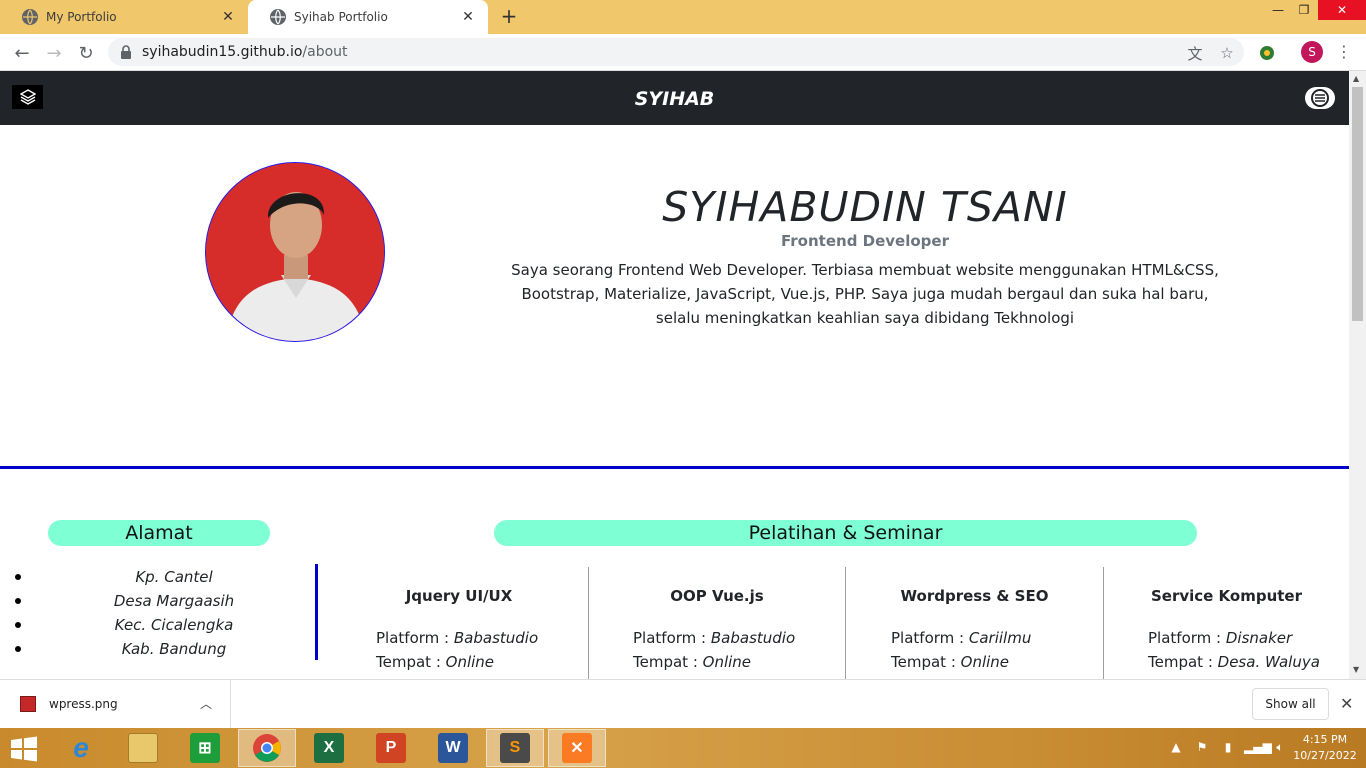  I want to click on scroll-up-icon: ▲, so click(1356, 78).